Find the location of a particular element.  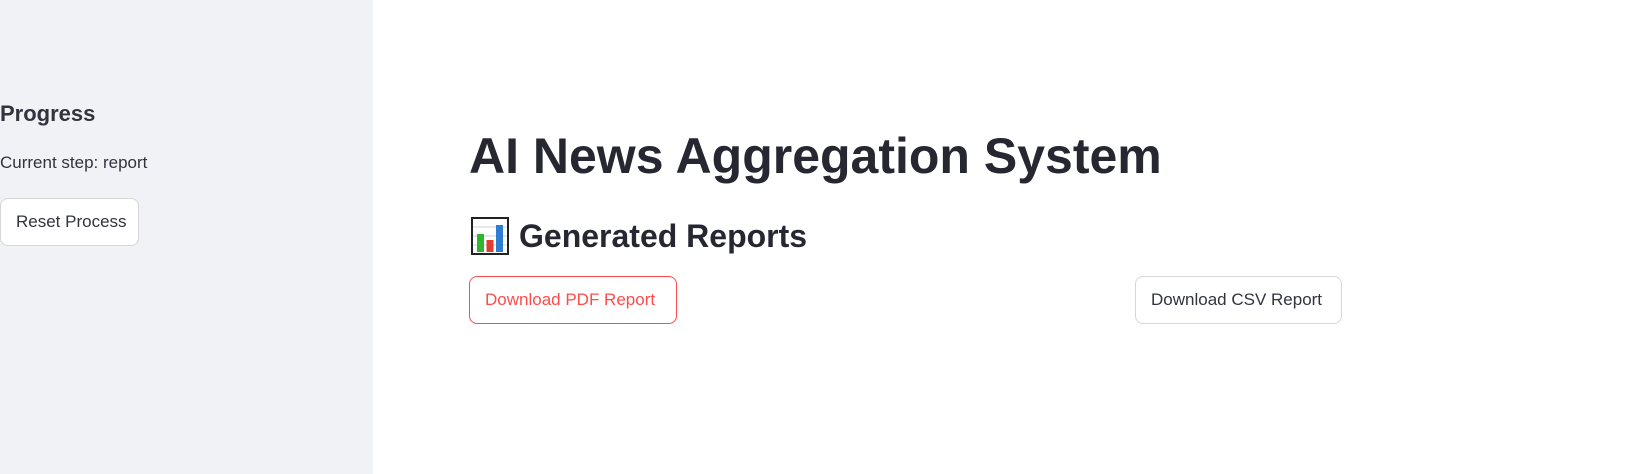

progress-heading: Progress is located at coordinates (48, 113).